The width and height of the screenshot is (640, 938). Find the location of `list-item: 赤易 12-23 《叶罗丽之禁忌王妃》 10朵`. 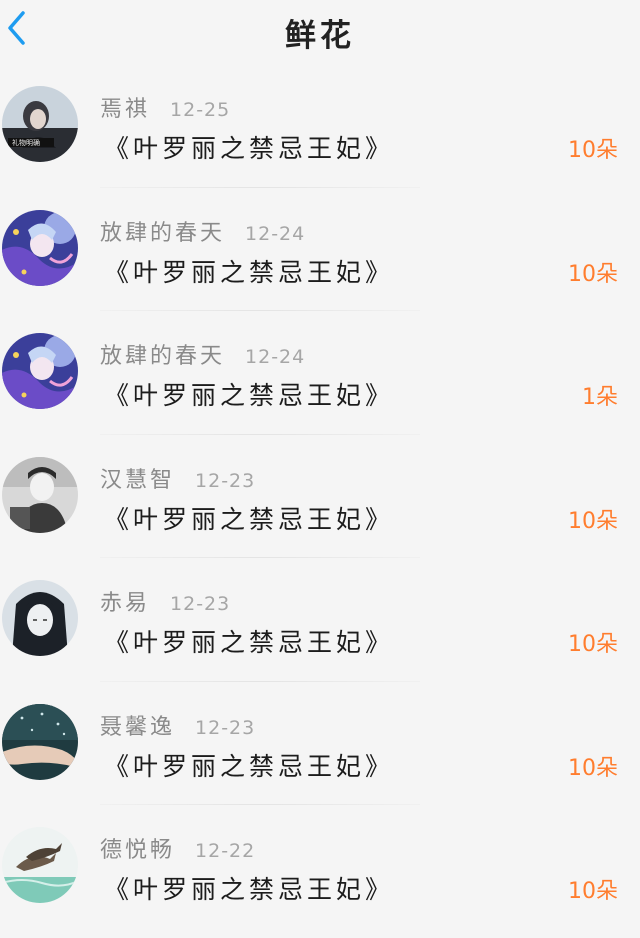

list-item: 赤易 12-23 《叶罗丽之禁忌王妃》 10朵 is located at coordinates (320, 620).